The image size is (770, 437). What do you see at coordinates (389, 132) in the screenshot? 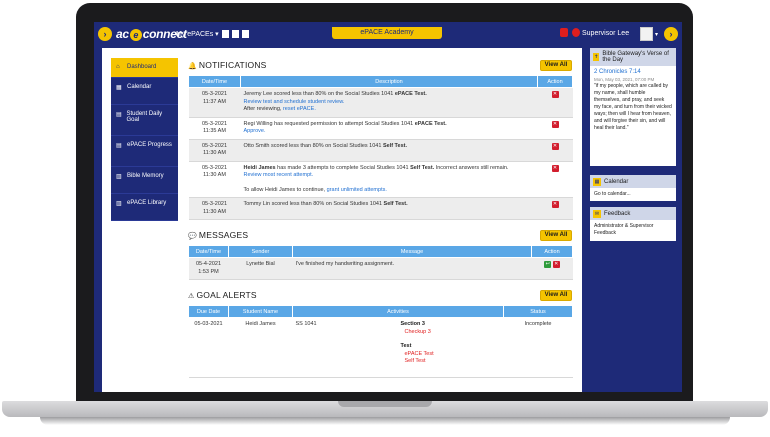
I see `approve-link: Approve.` at bounding box center [389, 132].